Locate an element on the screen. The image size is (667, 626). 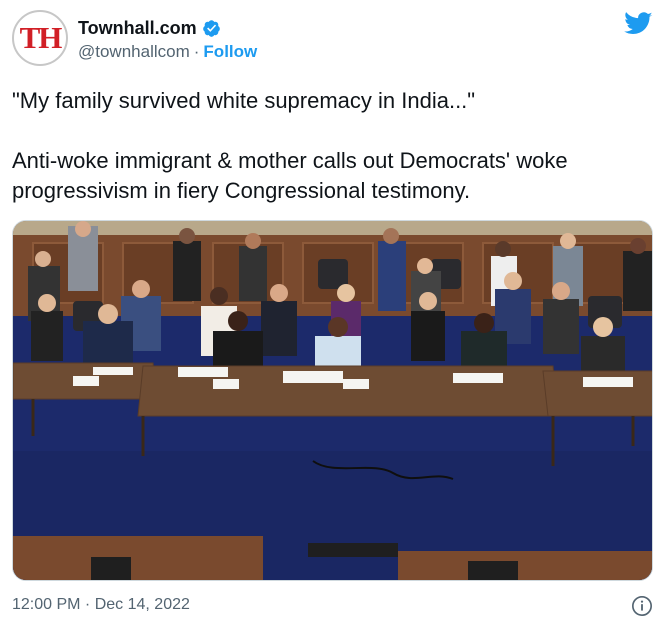
tweet-header: TH Townhall.com @townhallcom · Follow is located at coordinates (333, 39).